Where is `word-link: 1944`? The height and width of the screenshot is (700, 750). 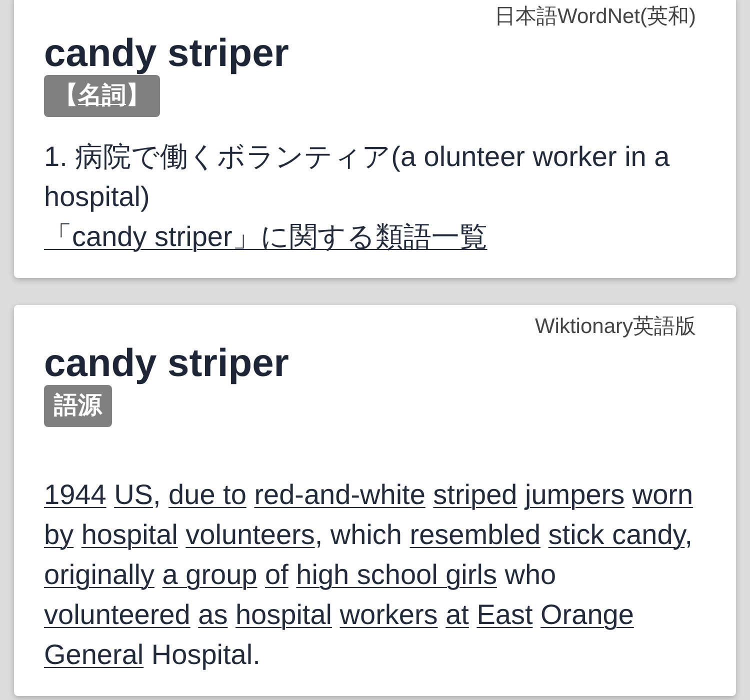 word-link: 1944 is located at coordinates (75, 494).